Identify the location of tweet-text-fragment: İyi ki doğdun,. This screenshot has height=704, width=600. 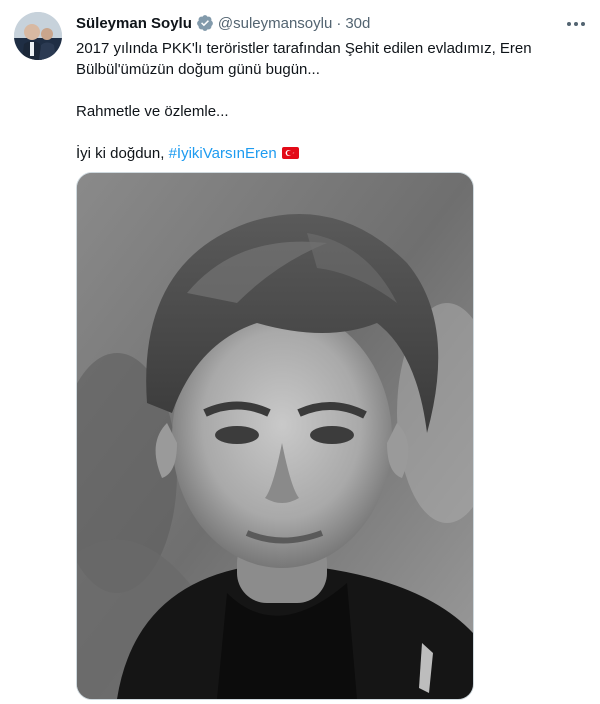
(122, 153).